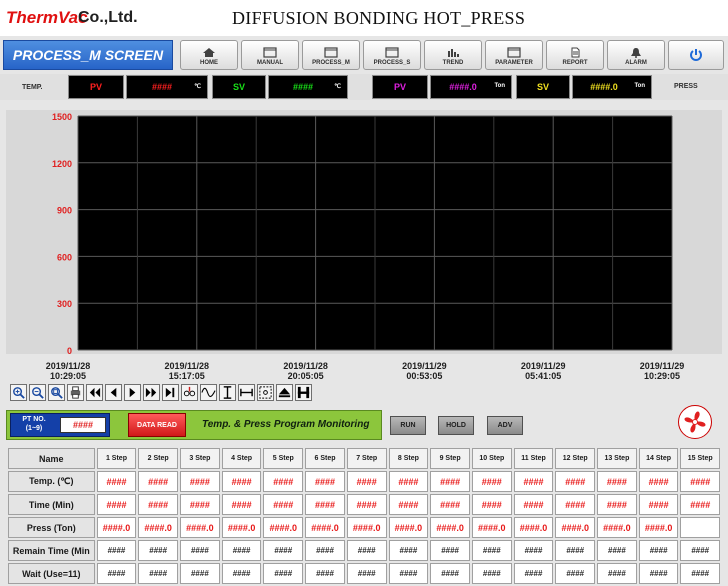  Describe the element at coordinates (456, 425) in the screenshot. I see `hold-button: HOLD` at that location.